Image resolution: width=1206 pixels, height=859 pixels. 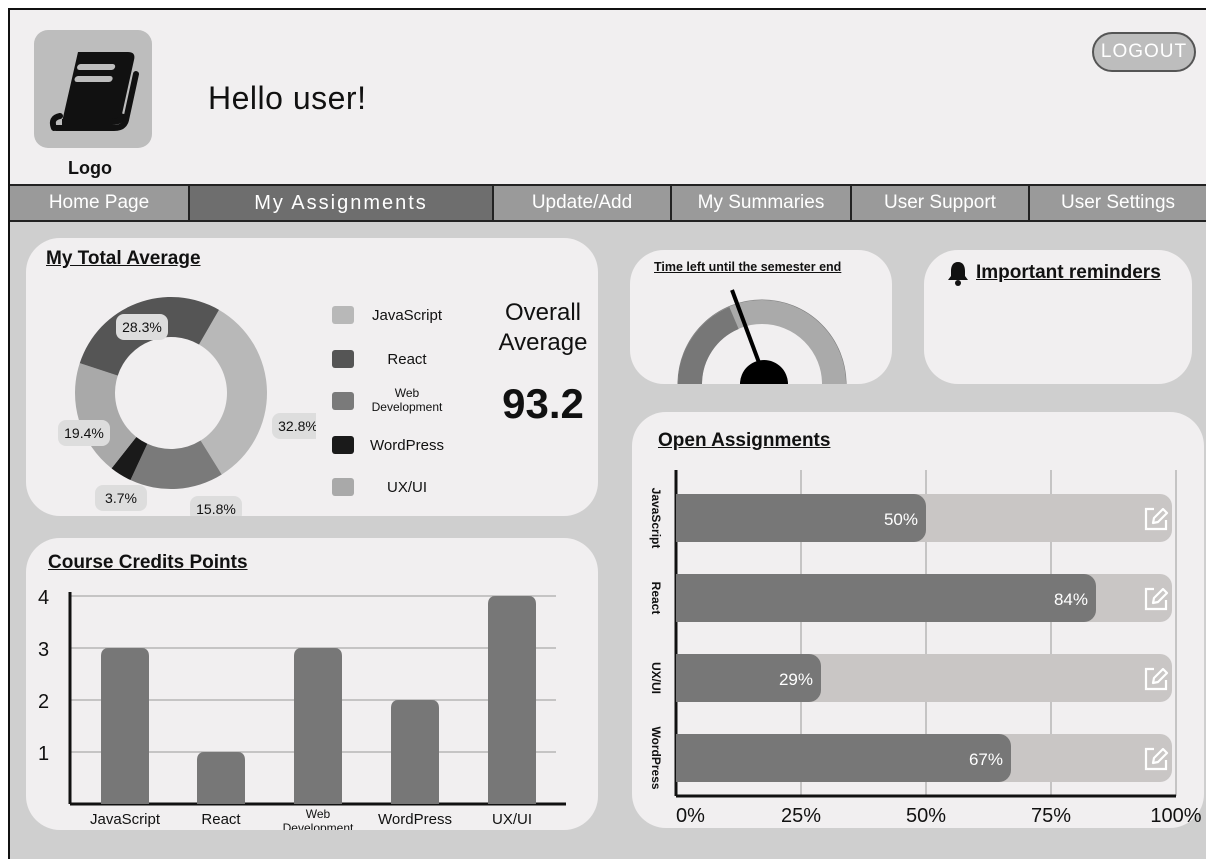 What do you see at coordinates (1071, 599) in the screenshot?
I see `assignment-percent-label: 84%` at bounding box center [1071, 599].